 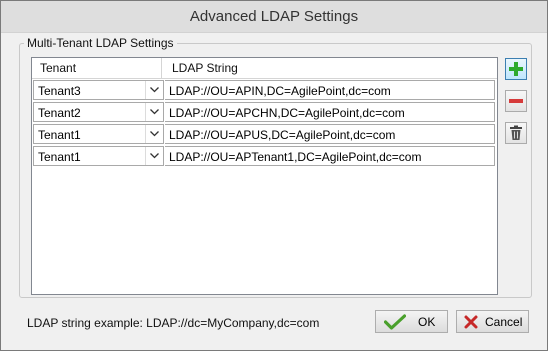 What do you see at coordinates (330, 156) in the screenshot?
I see `ldap-string-cell: LDAP://OU=APTenant1,DC=AgilePoint,dc=com` at bounding box center [330, 156].